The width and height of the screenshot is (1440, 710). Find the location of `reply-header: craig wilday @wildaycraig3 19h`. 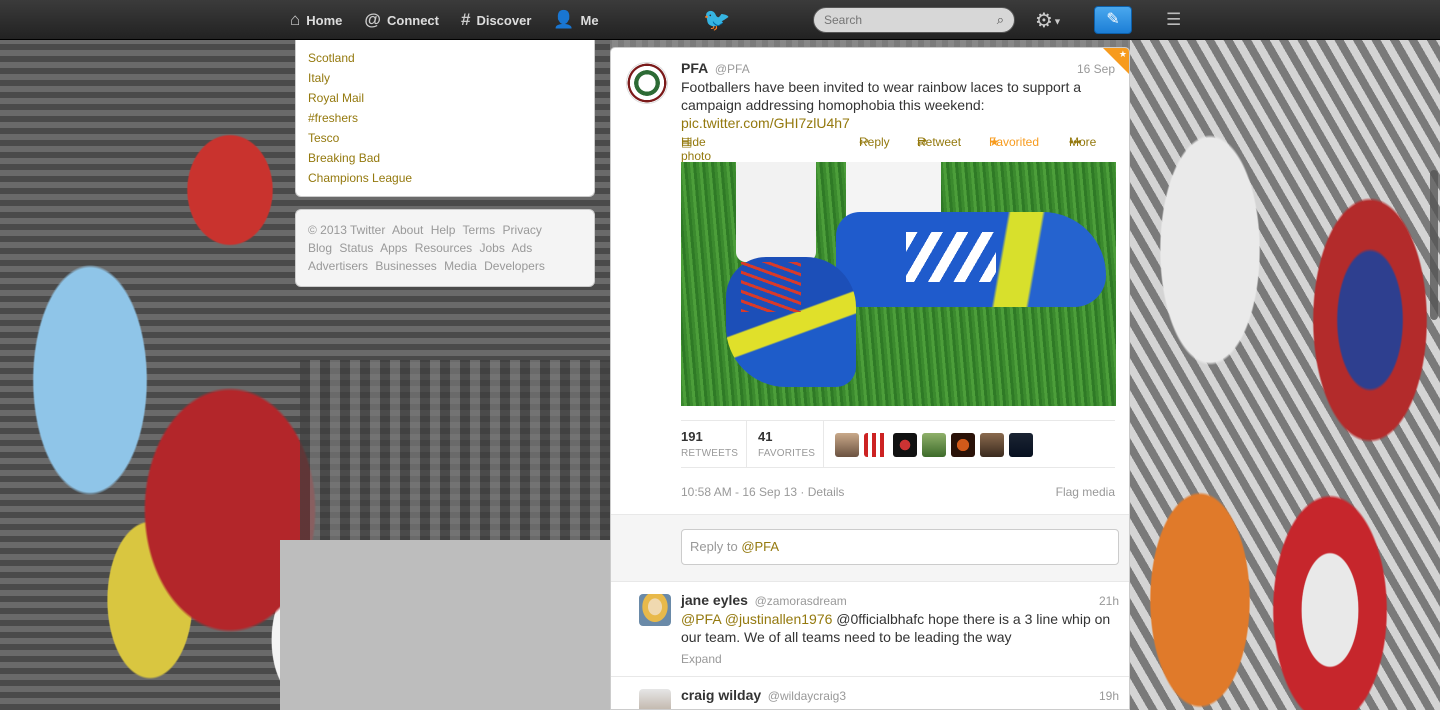

reply-header: craig wilday @wildaycraig3 19h is located at coordinates (900, 695).